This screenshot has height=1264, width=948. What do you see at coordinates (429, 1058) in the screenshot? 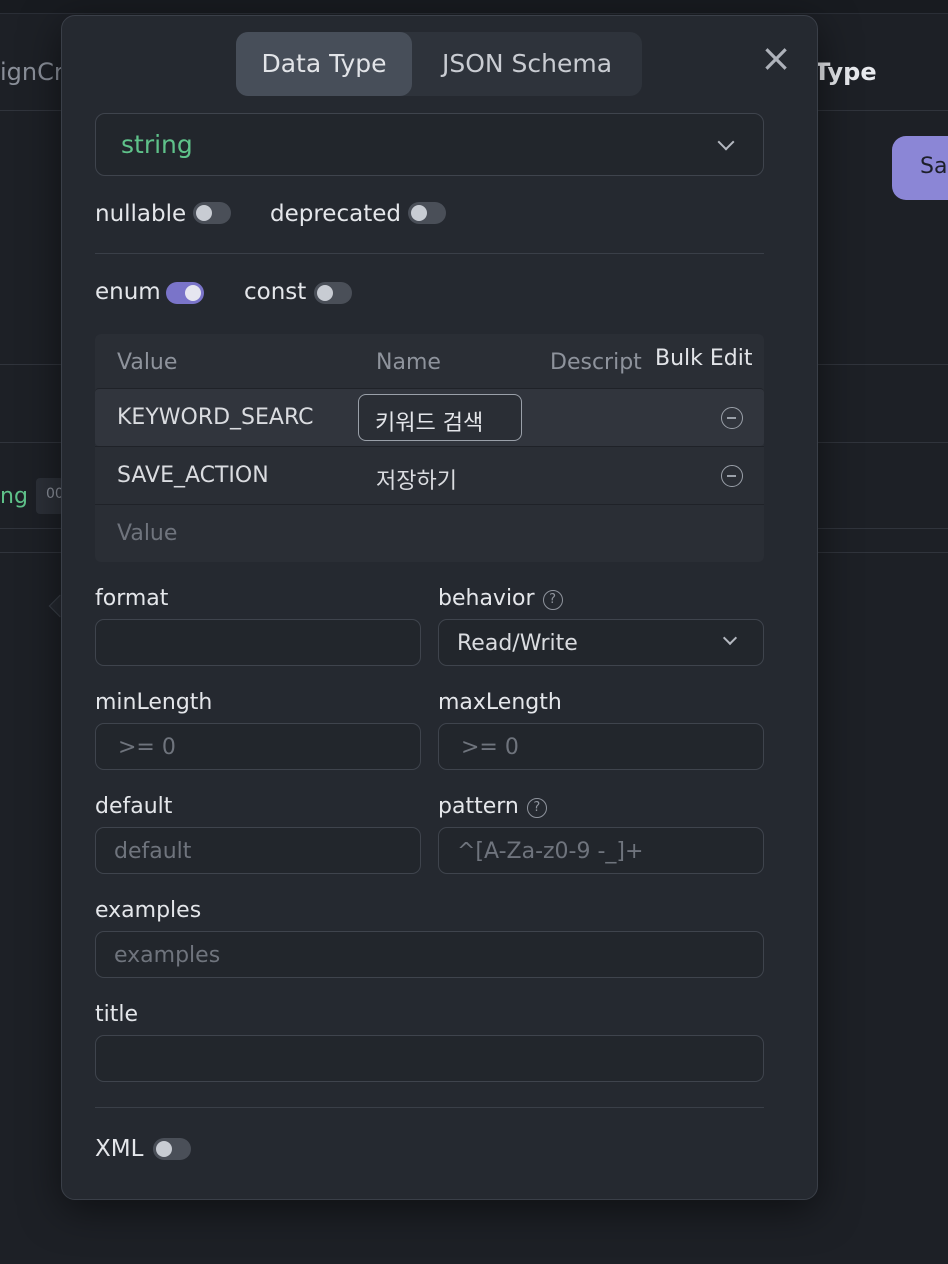
I see `title-input` at bounding box center [429, 1058].